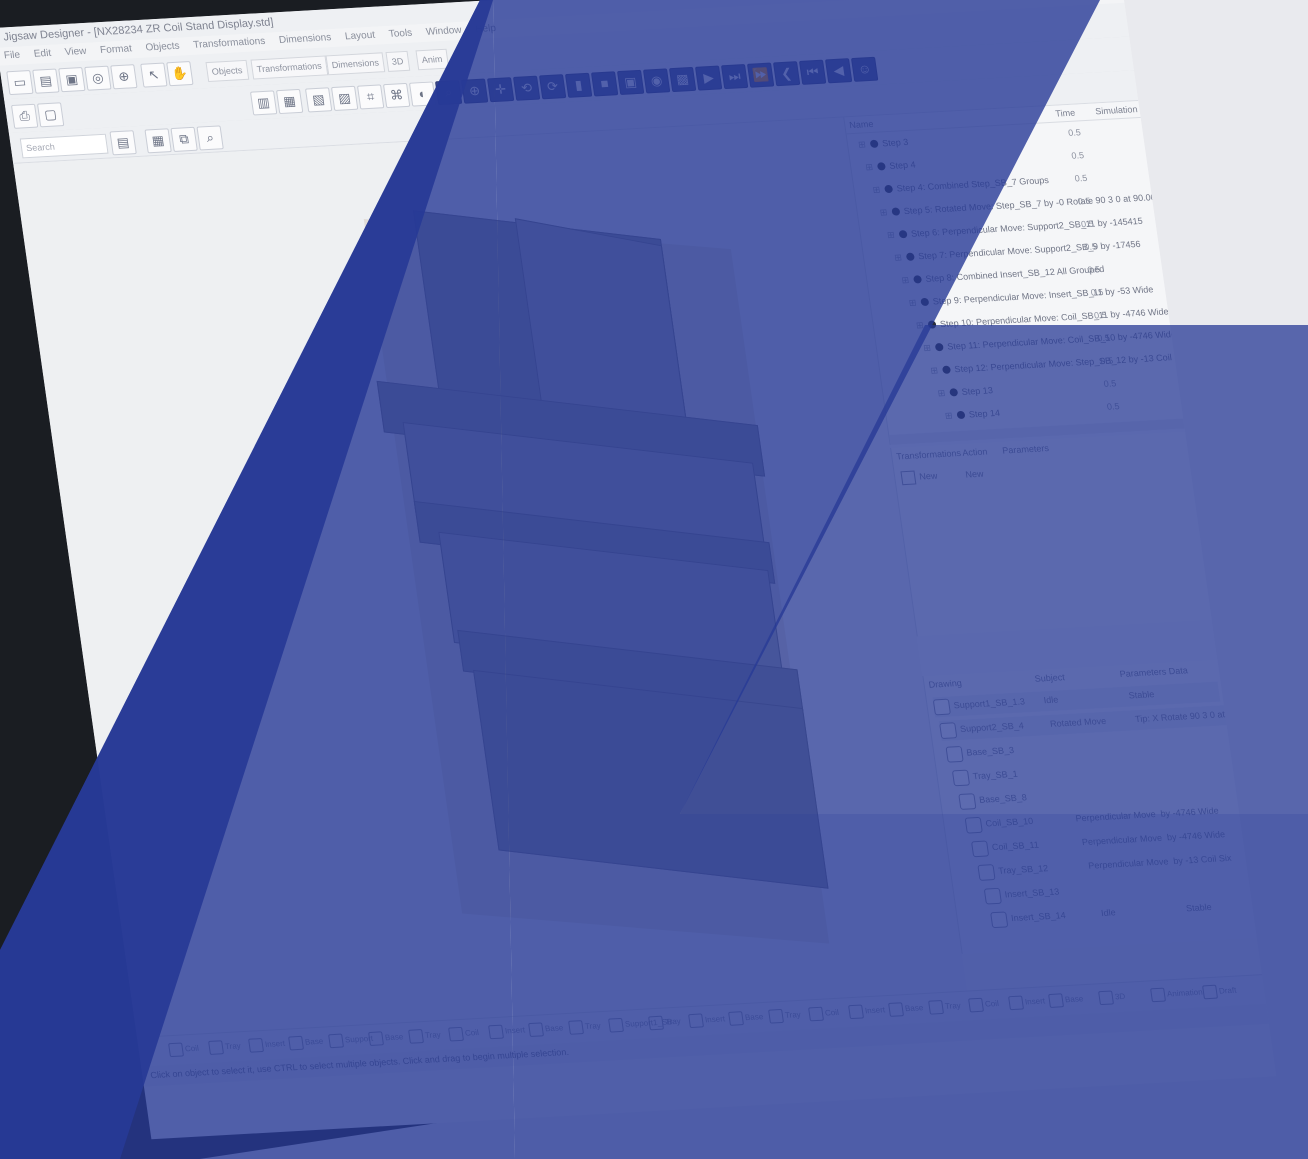  I want to click on image-icon: ▩, so click(682, 79).